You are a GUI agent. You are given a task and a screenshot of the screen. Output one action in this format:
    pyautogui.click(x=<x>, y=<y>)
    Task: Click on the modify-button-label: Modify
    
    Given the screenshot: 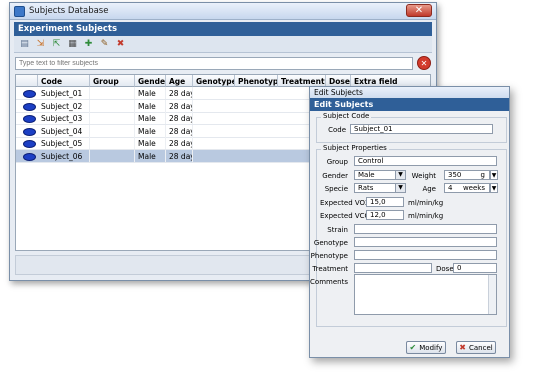 What is the action you would take?
    pyautogui.click(x=431, y=348)
    